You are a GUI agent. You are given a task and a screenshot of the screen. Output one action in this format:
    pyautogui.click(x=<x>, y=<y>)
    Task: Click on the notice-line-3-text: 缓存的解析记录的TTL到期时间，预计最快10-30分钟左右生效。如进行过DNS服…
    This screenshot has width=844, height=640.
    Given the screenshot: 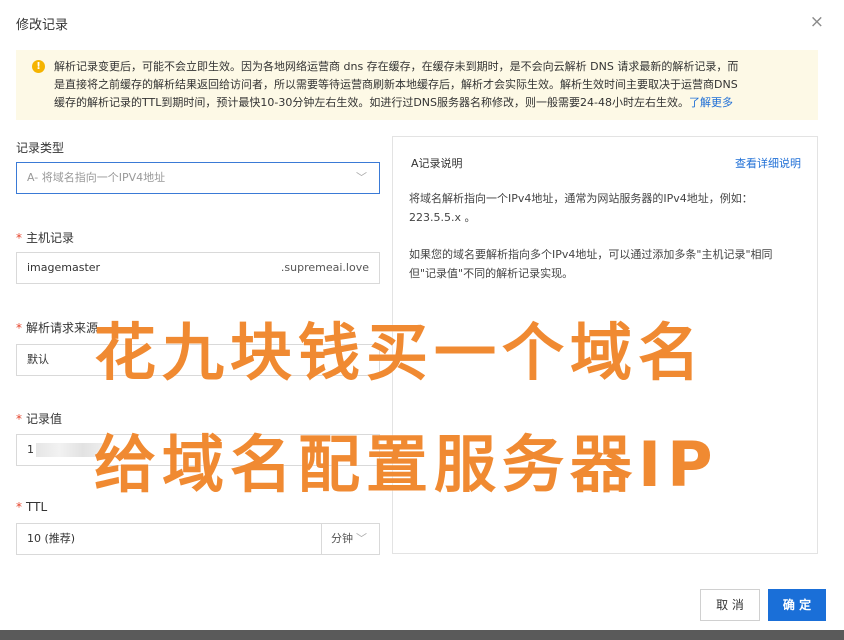 What is the action you would take?
    pyautogui.click(x=371, y=102)
    